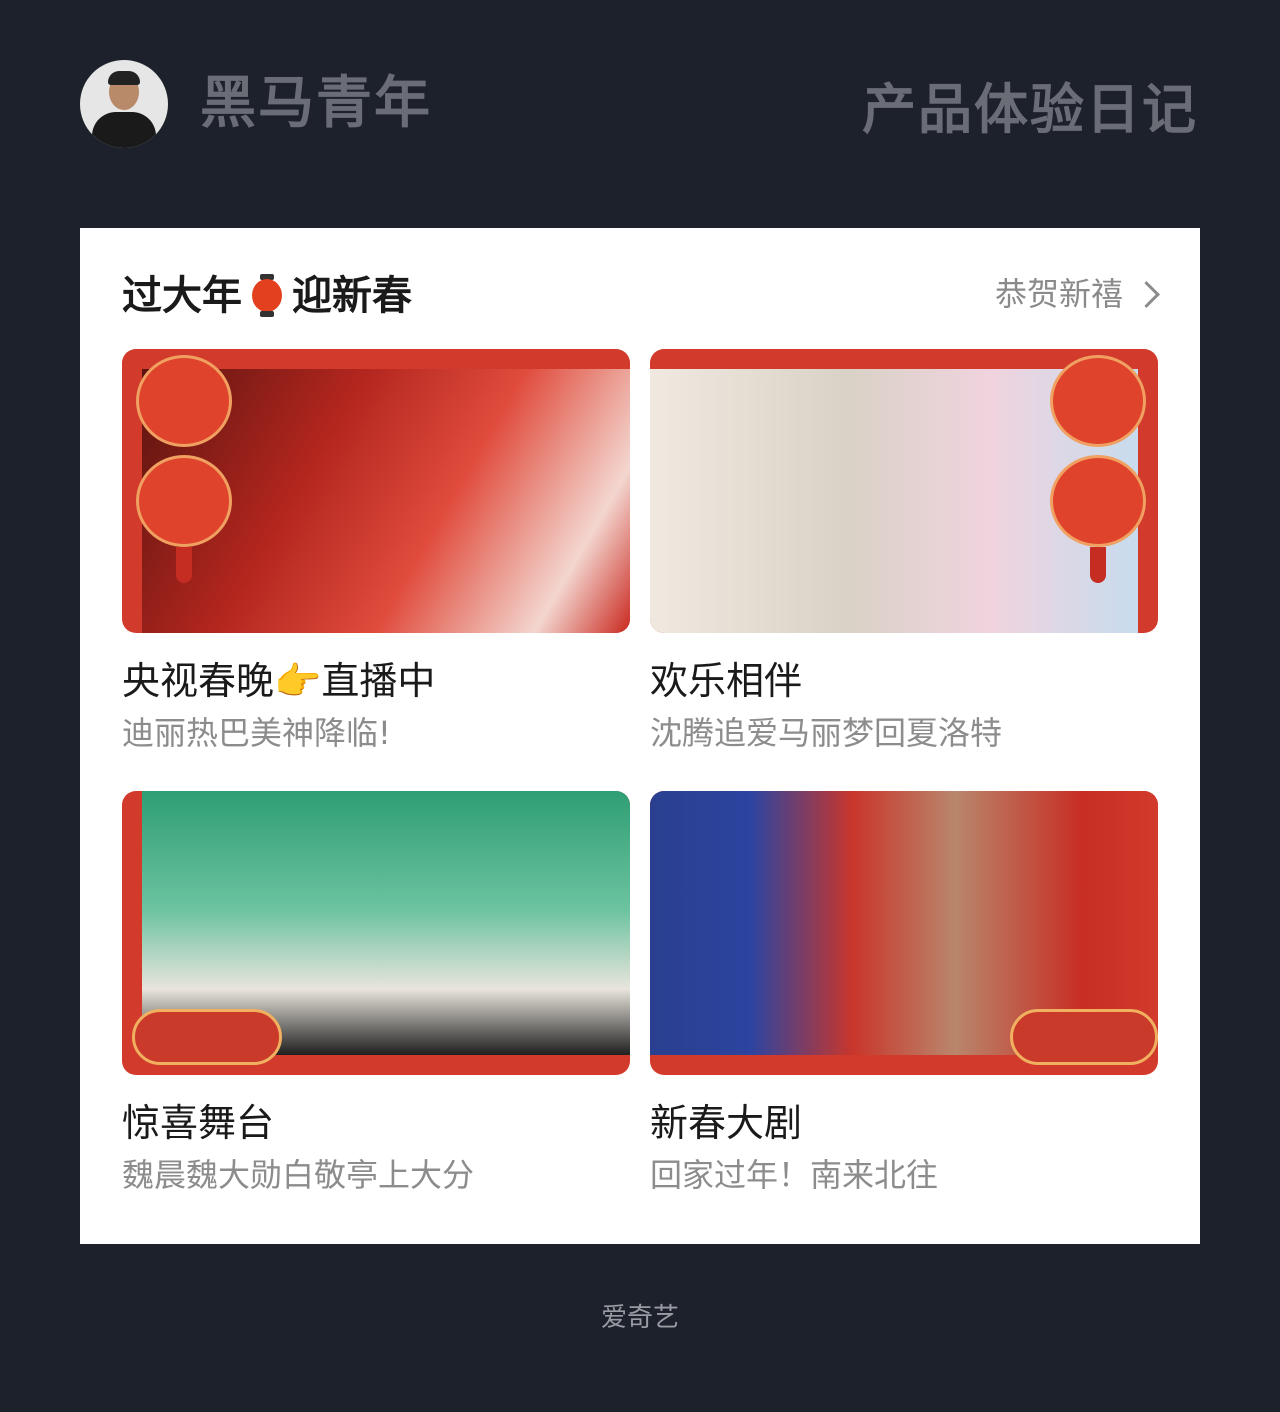 The height and width of the screenshot is (1412, 1280). Describe the element at coordinates (640, 100) in the screenshot. I see `header: 黑马青年 产品体验日记` at that location.